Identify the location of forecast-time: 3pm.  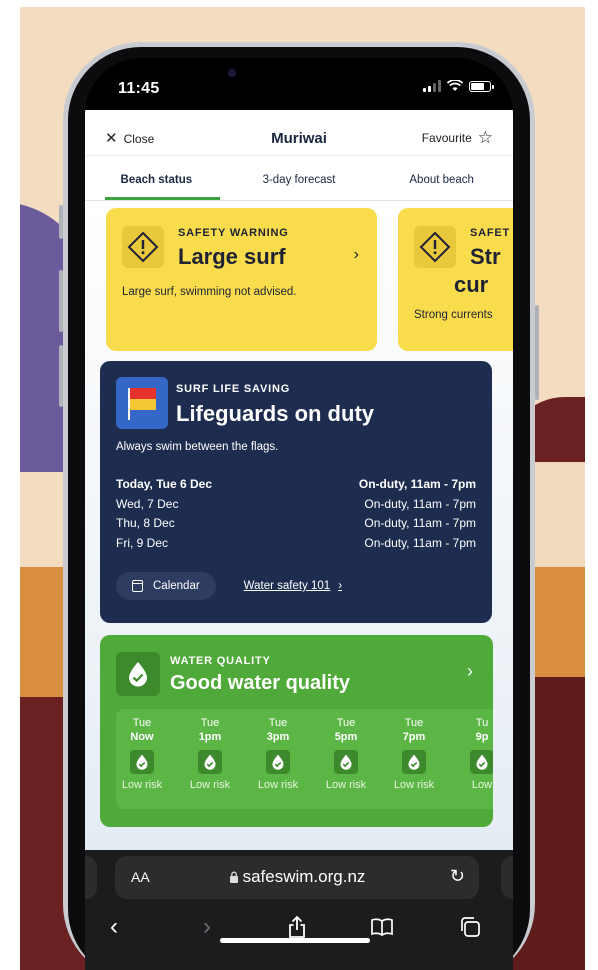
(278, 736).